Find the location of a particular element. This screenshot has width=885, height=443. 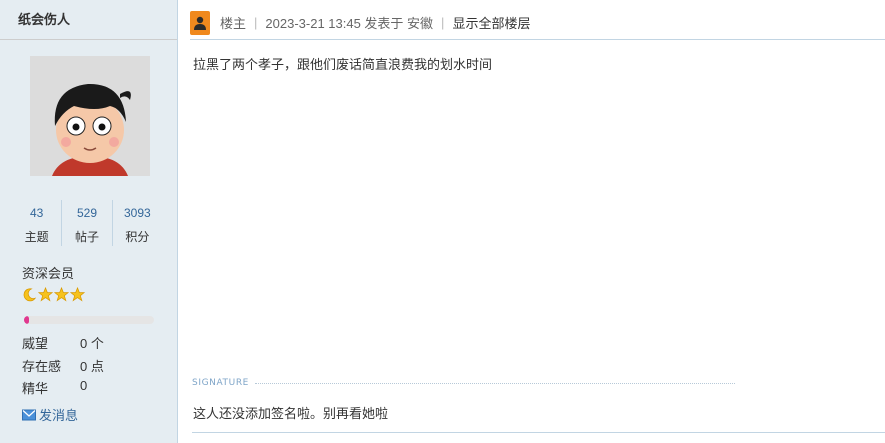

info-value: 0 点 is located at coordinates (92, 366).